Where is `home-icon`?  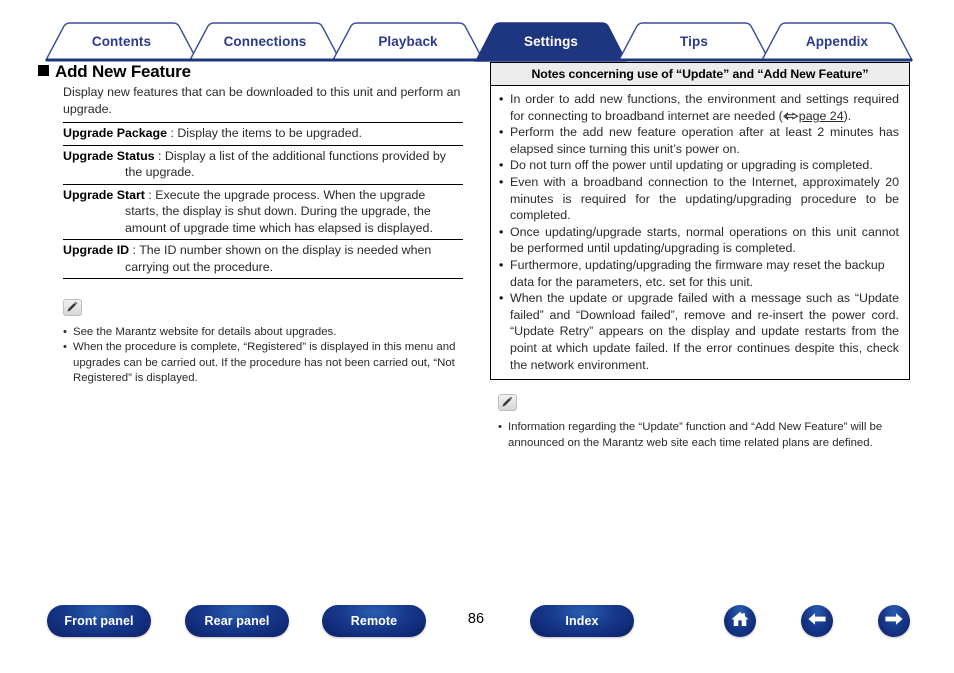 home-icon is located at coordinates (740, 621).